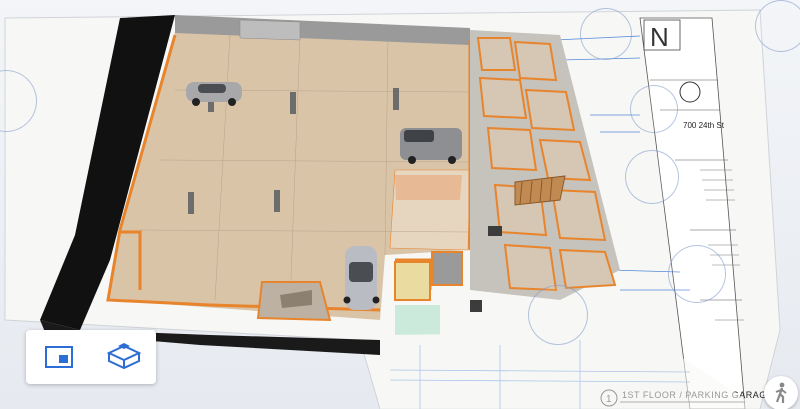 The image size is (800, 409). I want to click on sheet-view-button, so click(59, 357).